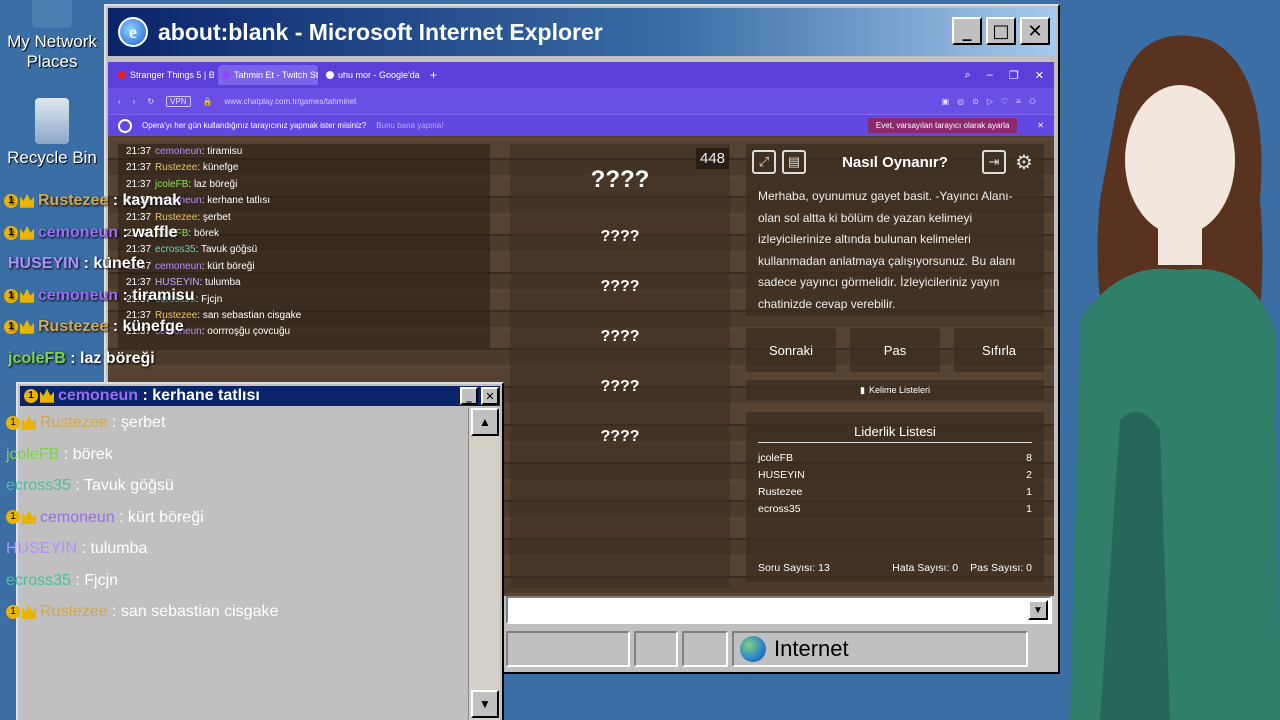 This screenshot has height=720, width=1280. Describe the element at coordinates (485, 704) in the screenshot. I see `scroll-down-button: ▼` at that location.